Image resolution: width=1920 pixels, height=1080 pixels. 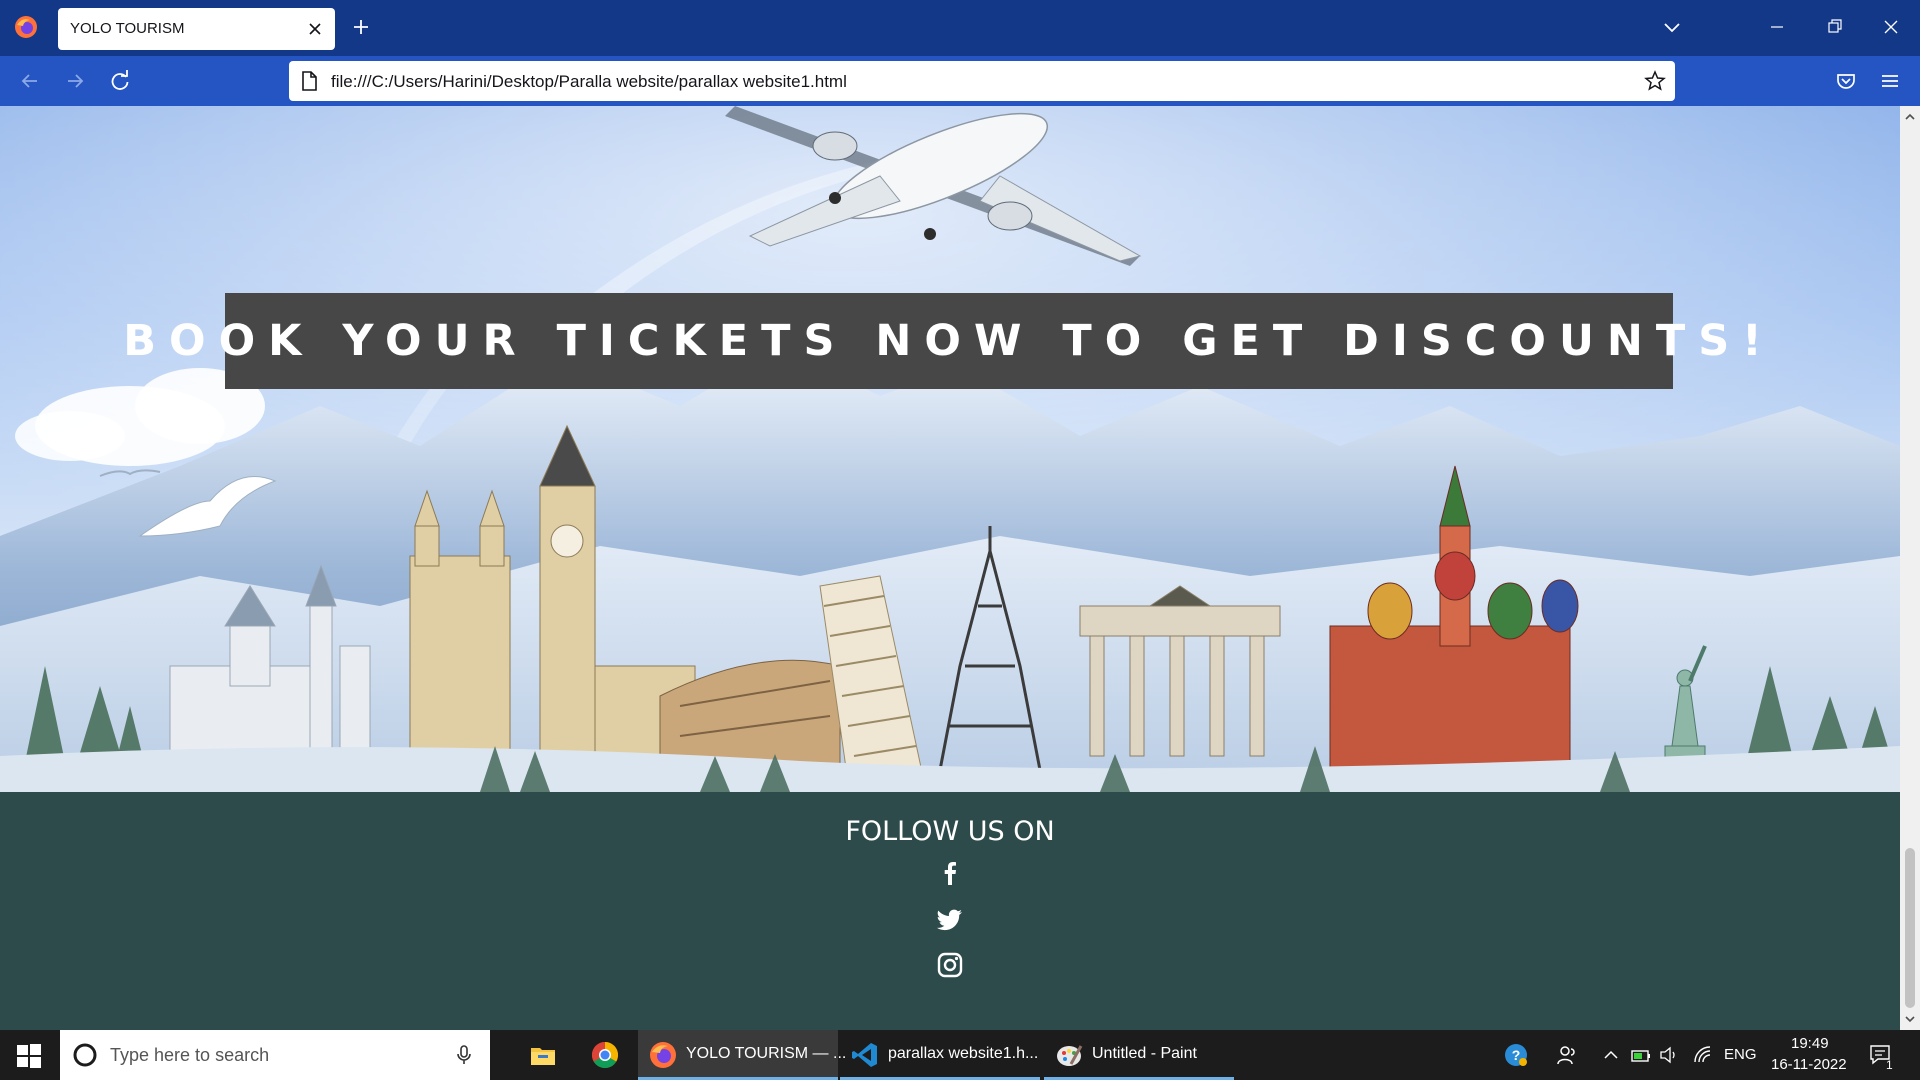 I want to click on tab-title: YOLO TOURISM, so click(x=127, y=28).